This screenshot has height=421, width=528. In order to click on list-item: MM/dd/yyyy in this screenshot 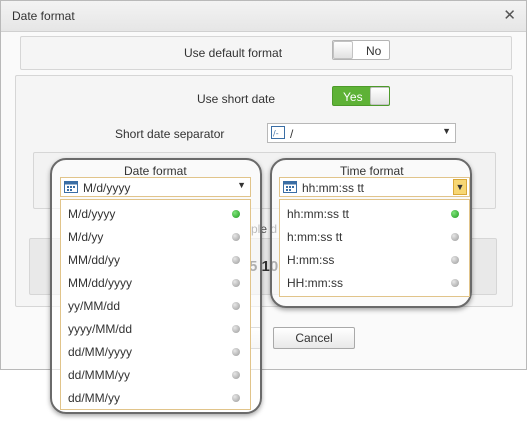, I will do `click(155, 283)`.